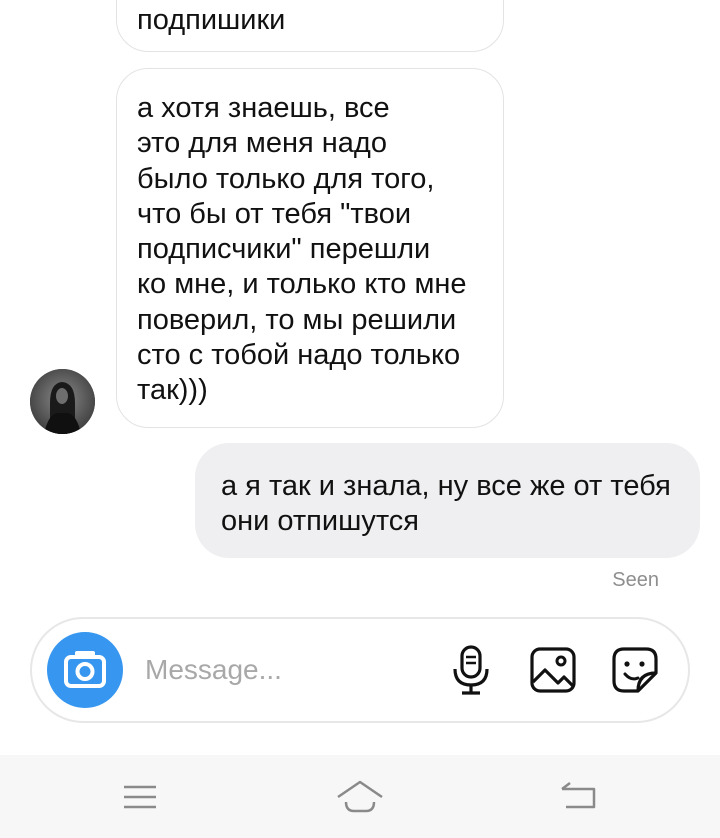  I want to click on camera-button, so click(85, 670).